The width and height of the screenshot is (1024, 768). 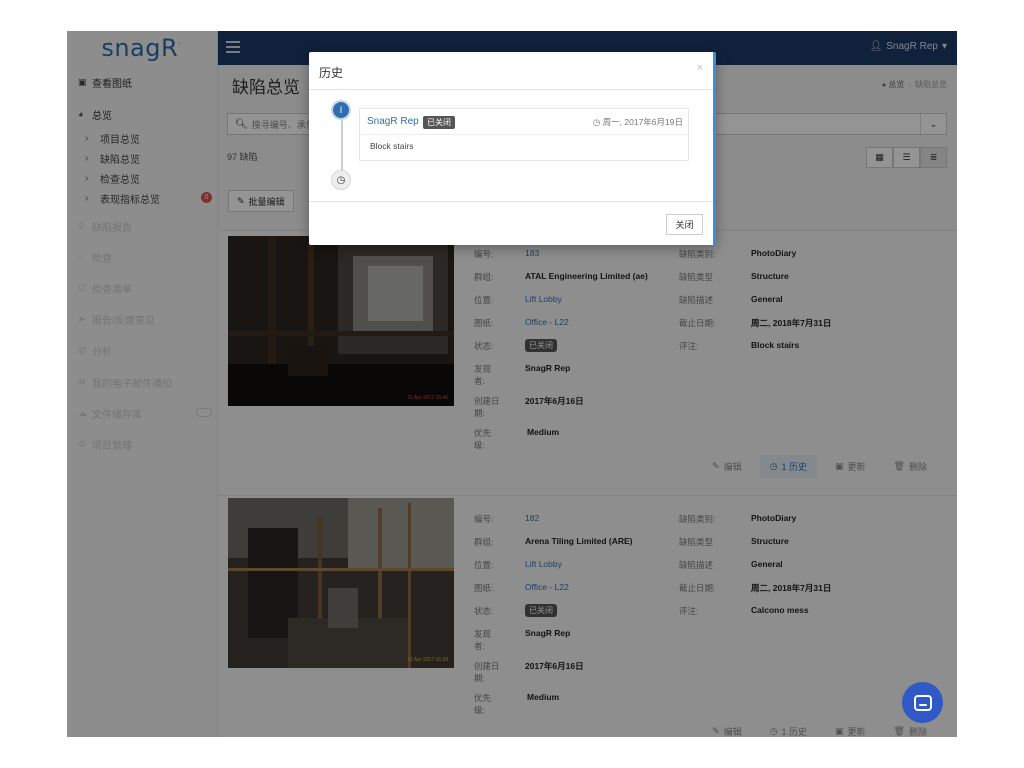 What do you see at coordinates (341, 110) in the screenshot?
I see `timeline-entry-badge: I` at bounding box center [341, 110].